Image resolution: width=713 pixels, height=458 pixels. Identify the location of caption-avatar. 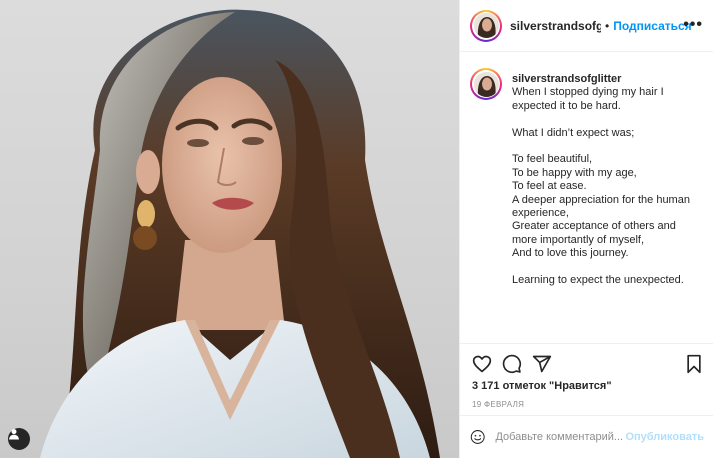
(486, 84).